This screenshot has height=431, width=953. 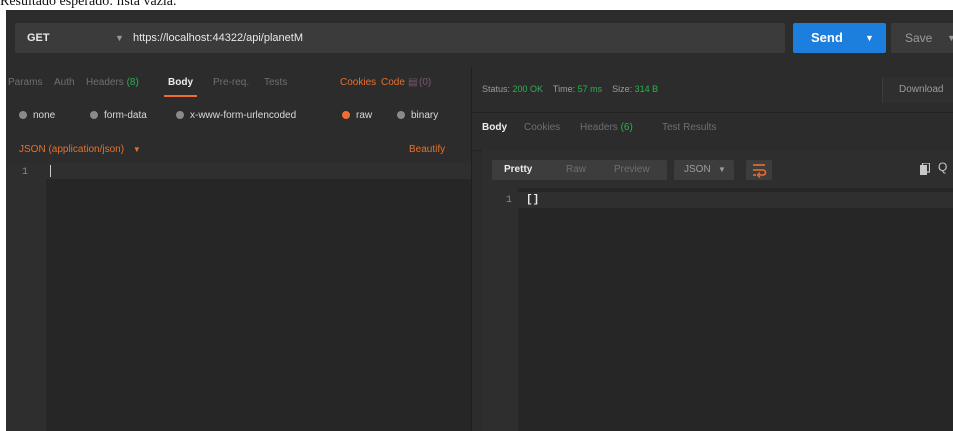 I want to click on size-label: Size:, so click(x=622, y=89).